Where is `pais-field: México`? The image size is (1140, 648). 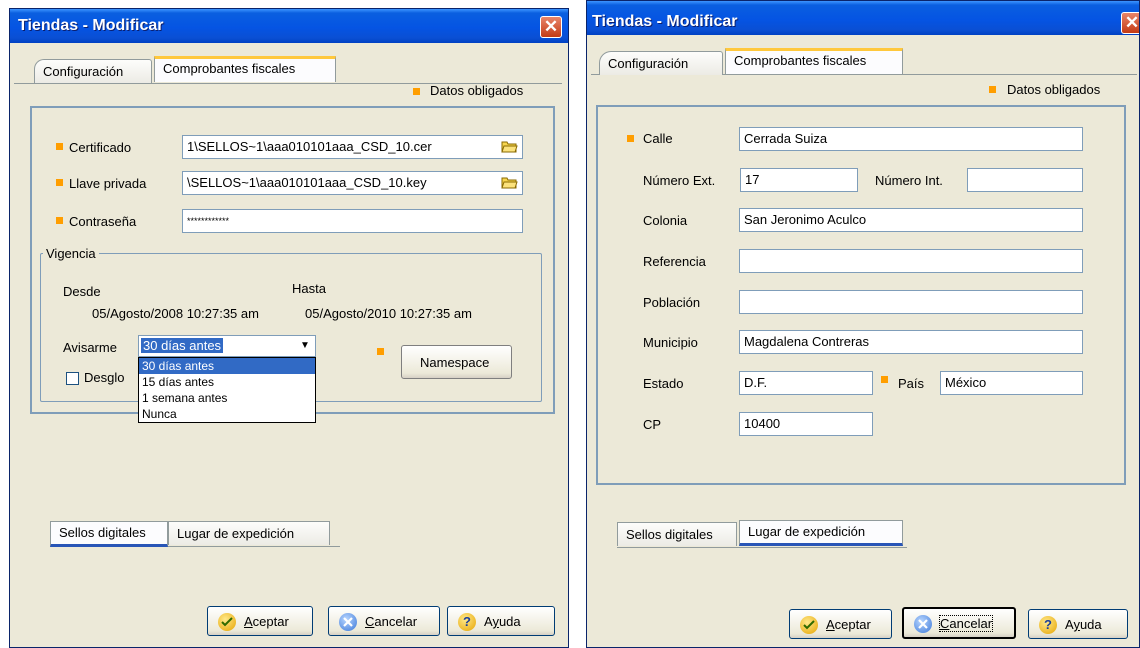
pais-field: México is located at coordinates (1011, 383).